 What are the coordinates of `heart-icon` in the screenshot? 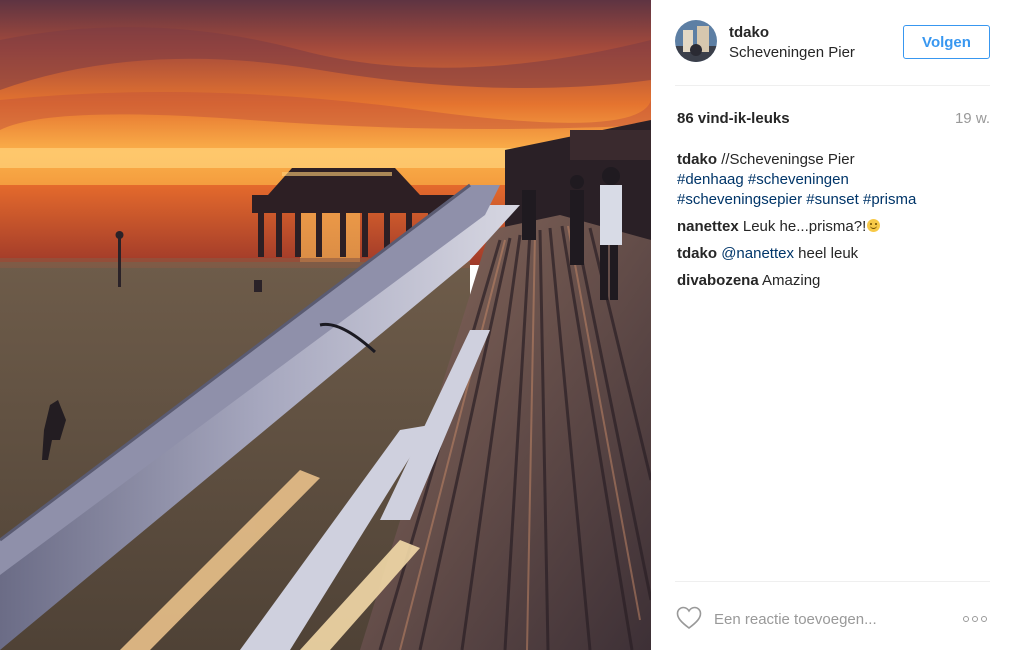 It's located at (689, 618).